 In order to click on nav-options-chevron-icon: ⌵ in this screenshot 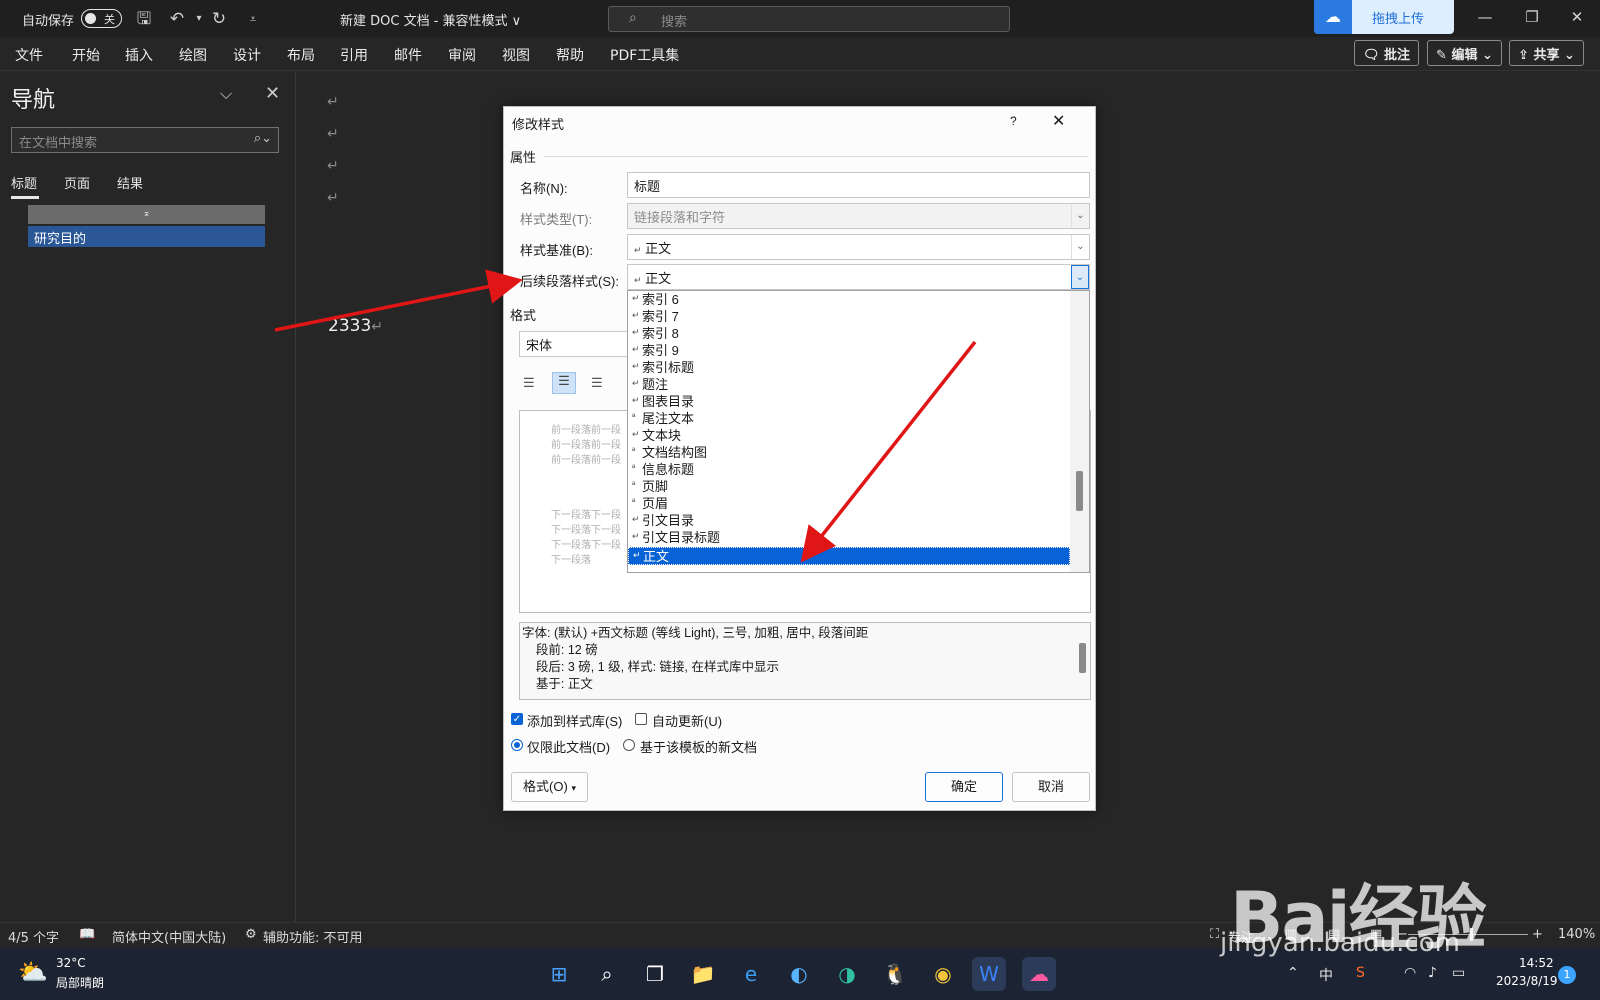, I will do `click(226, 94)`.